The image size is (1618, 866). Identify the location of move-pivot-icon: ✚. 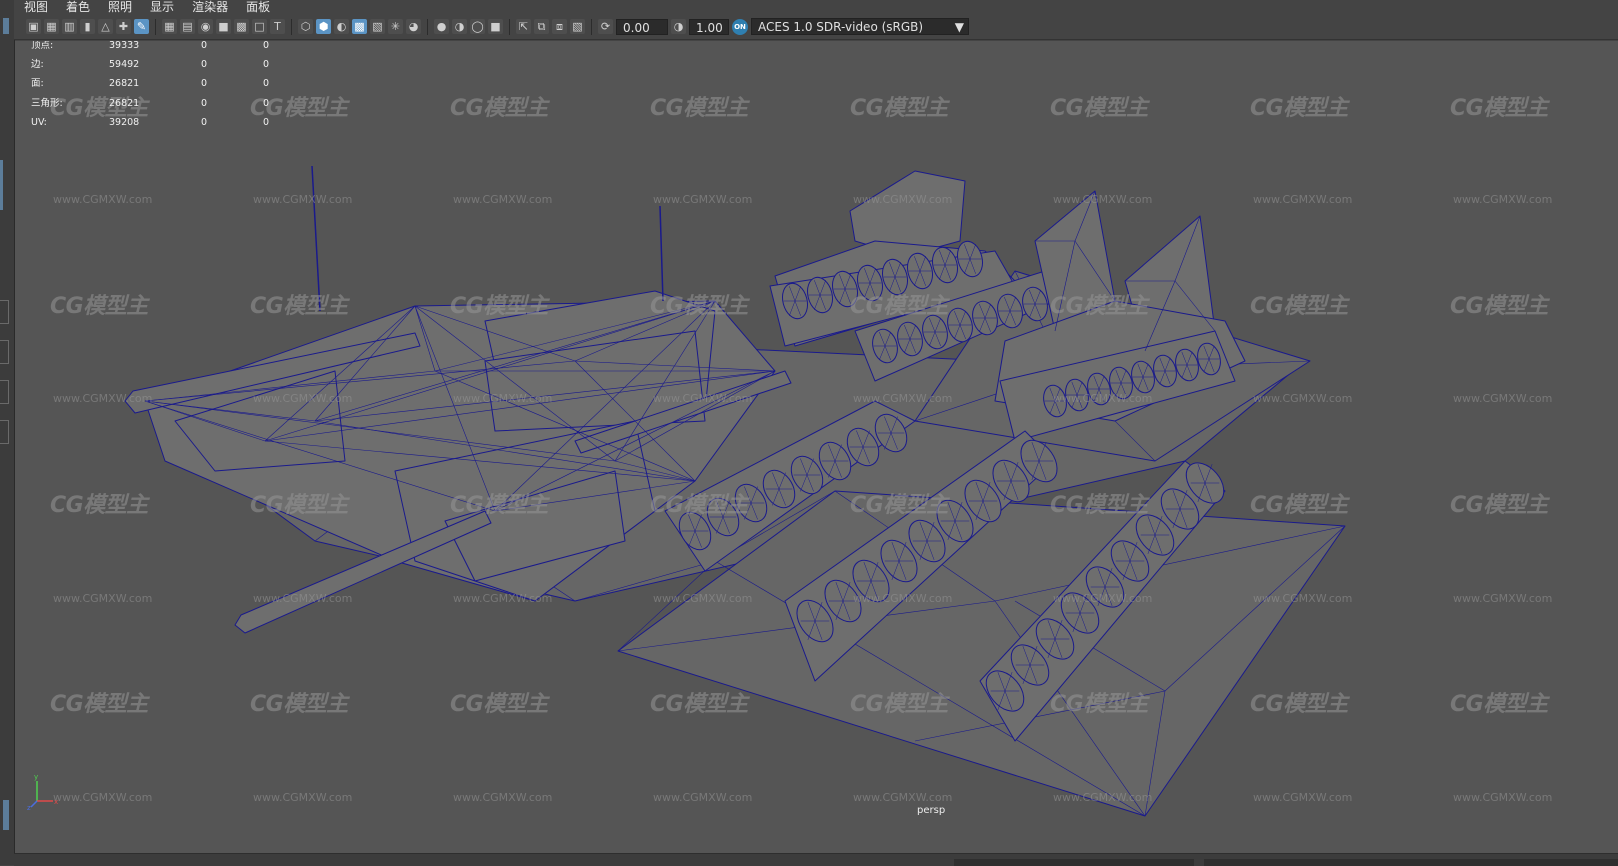
(123, 26).